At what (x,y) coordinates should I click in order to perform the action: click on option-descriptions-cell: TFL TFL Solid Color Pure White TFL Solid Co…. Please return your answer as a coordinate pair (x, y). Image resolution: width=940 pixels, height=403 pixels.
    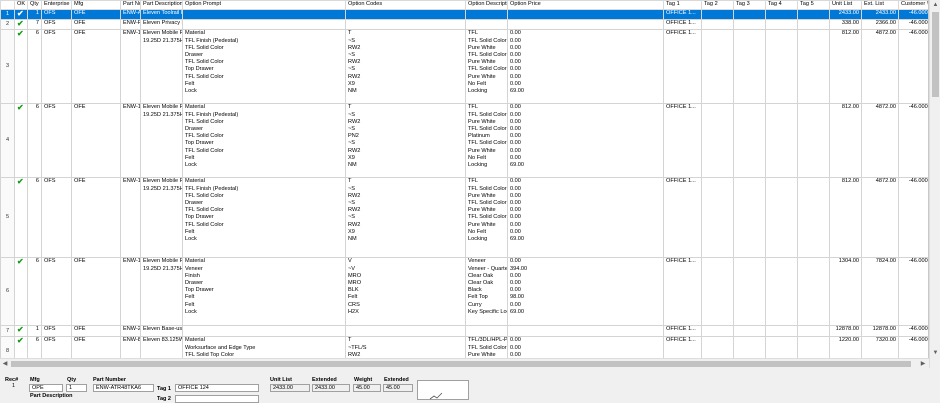
    Looking at the image, I should click on (486, 67).